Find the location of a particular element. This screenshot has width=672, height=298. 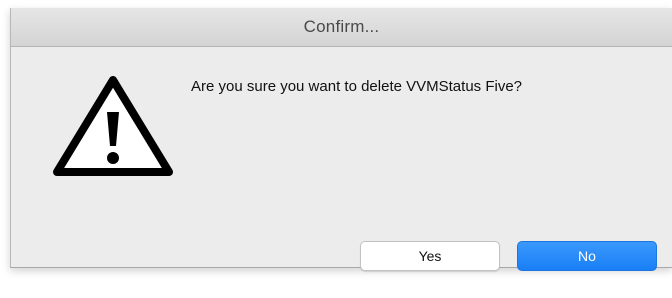

no-button: No is located at coordinates (587, 256).